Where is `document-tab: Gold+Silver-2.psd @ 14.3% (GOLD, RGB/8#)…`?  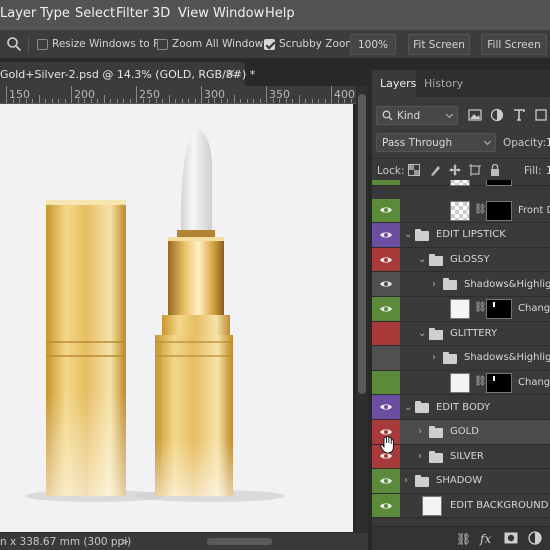
document-tab: Gold+Silver-2.psd @ 14.3% (GOLD, RGB/8#)… is located at coordinates (127, 74).